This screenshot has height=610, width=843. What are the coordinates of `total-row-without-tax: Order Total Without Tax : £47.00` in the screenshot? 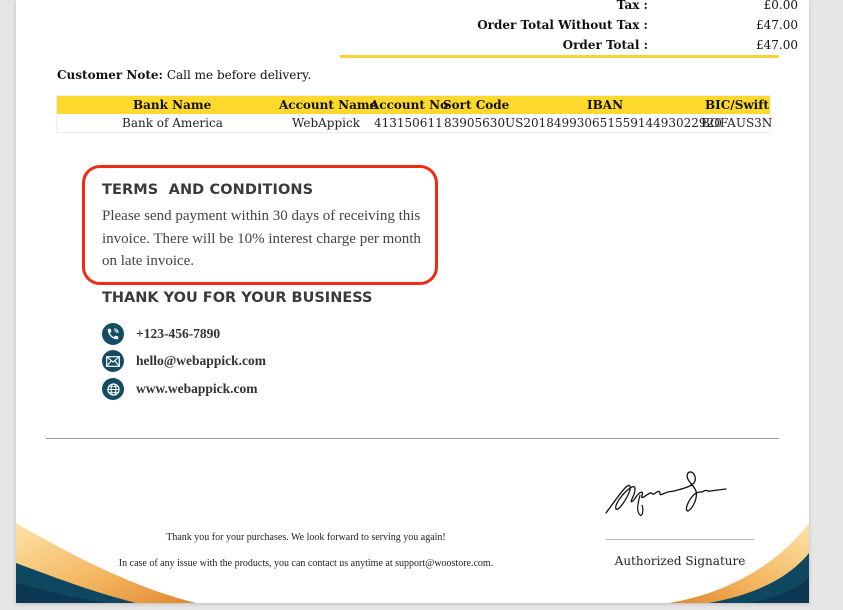 It's located at (571, 28).